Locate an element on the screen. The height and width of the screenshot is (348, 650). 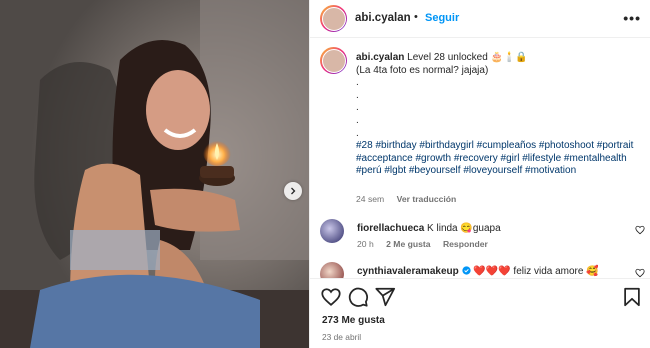
hashtag-link: #cumpleaños is located at coordinates (506, 145).